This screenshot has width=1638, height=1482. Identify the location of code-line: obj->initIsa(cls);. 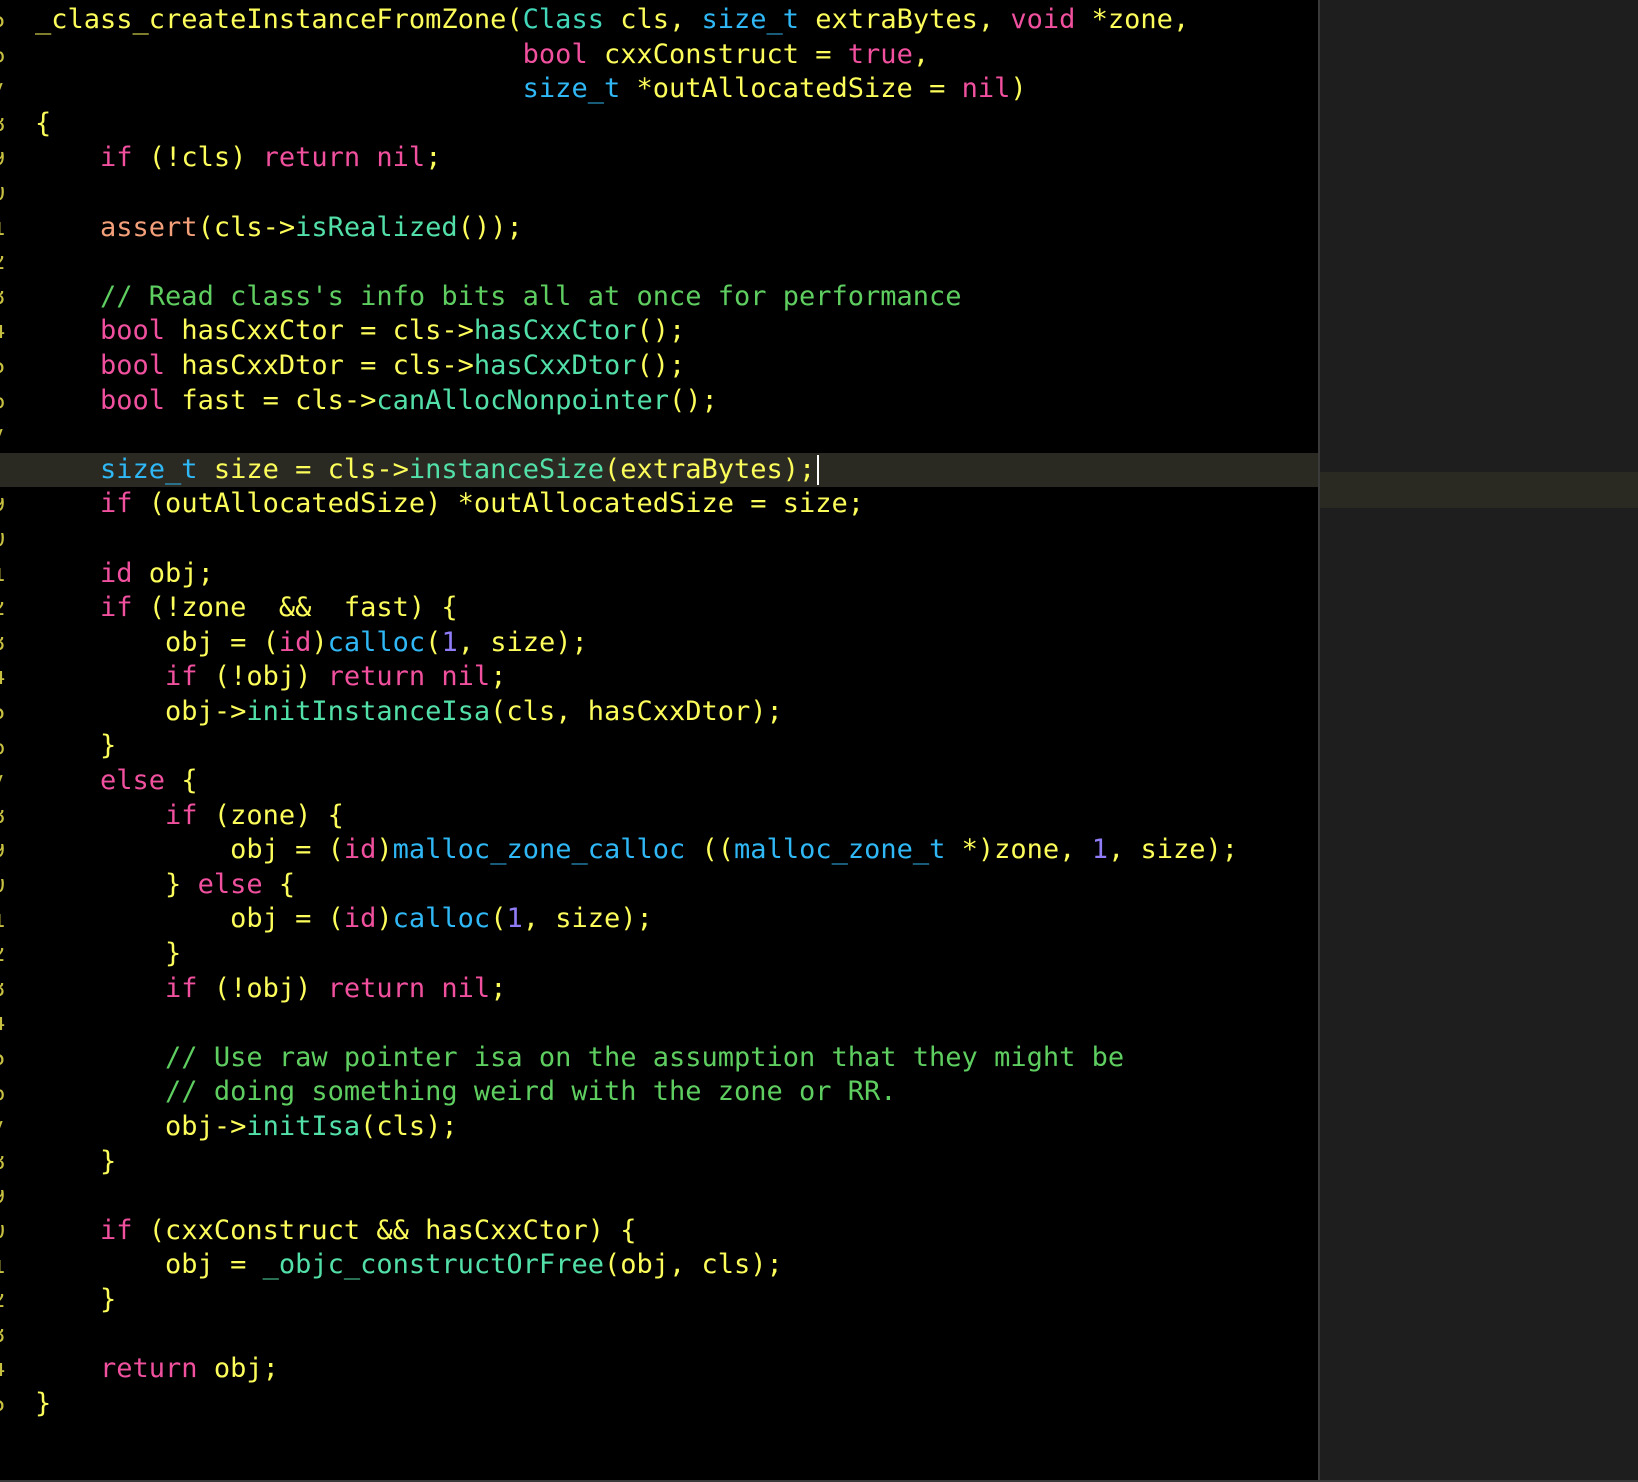
(676, 1127).